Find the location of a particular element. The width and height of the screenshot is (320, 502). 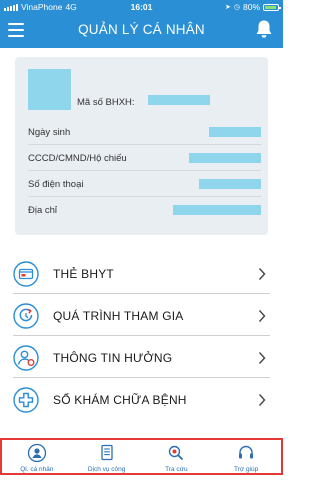

nav-label: Ql. cá nhân is located at coordinates (37, 469).